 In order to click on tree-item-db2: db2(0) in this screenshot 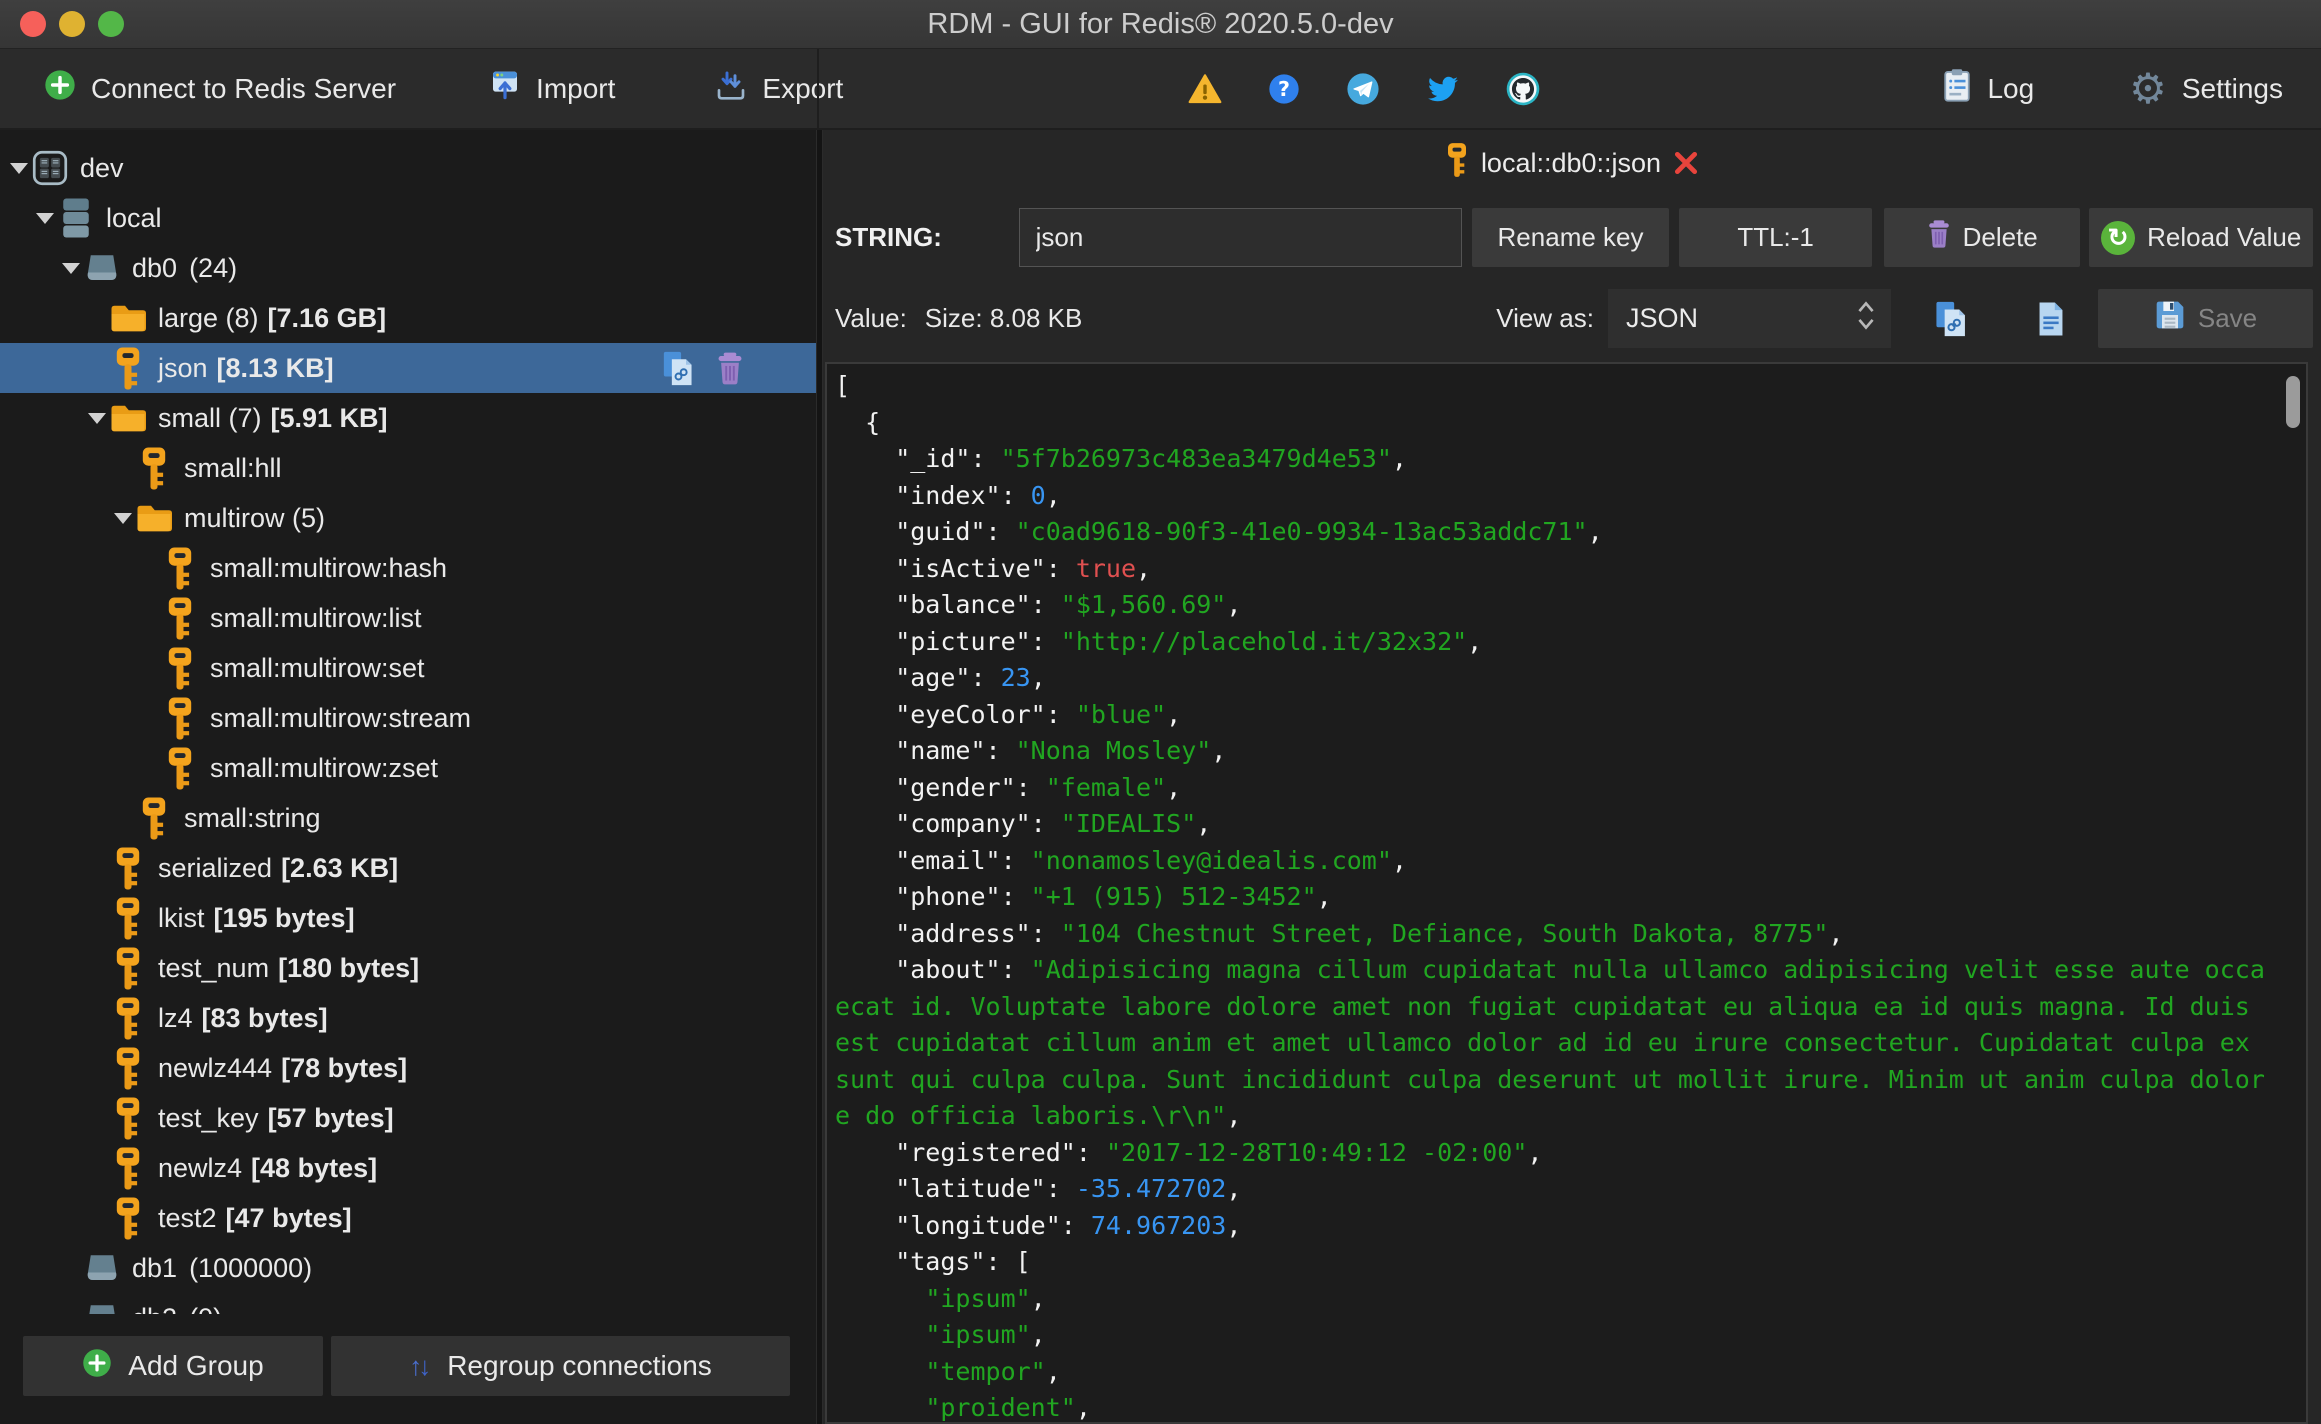, I will do `click(408, 1303)`.